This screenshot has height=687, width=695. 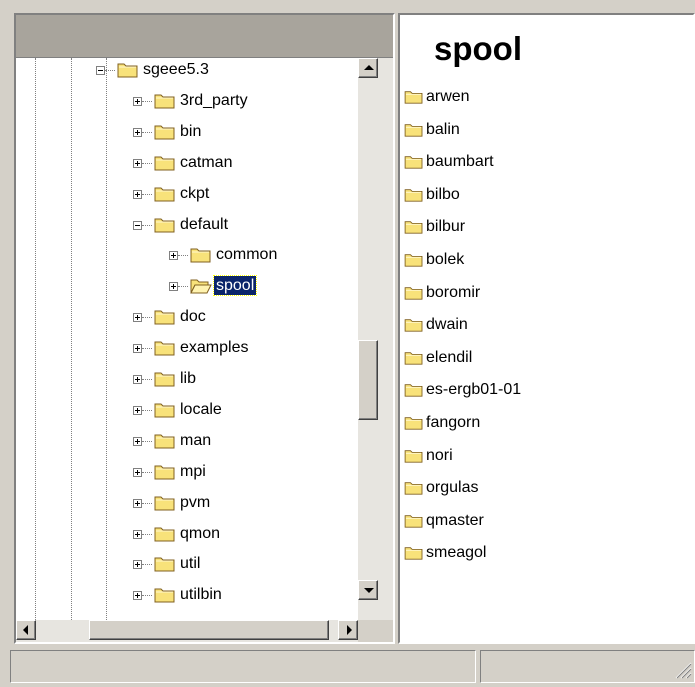 I want to click on tree-item-label: utilbin, so click(x=201, y=594).